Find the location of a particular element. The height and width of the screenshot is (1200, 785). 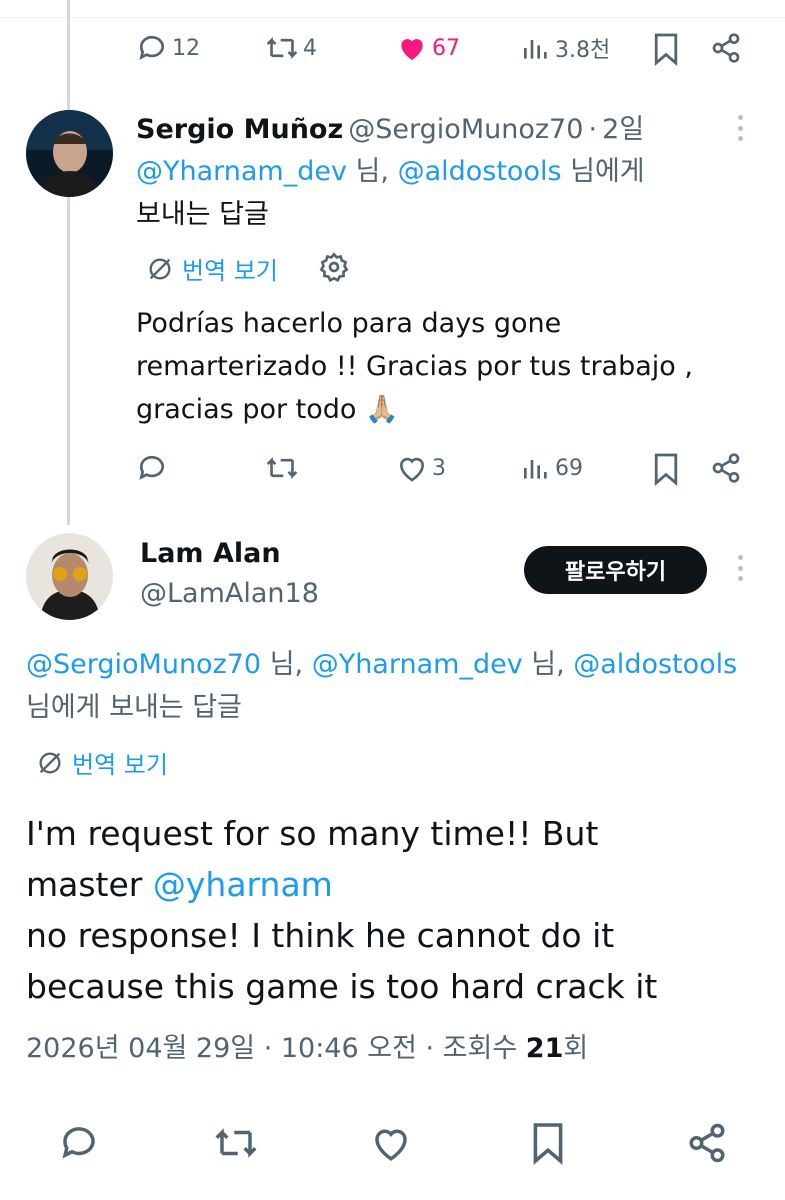

gear-icon is located at coordinates (334, 267).